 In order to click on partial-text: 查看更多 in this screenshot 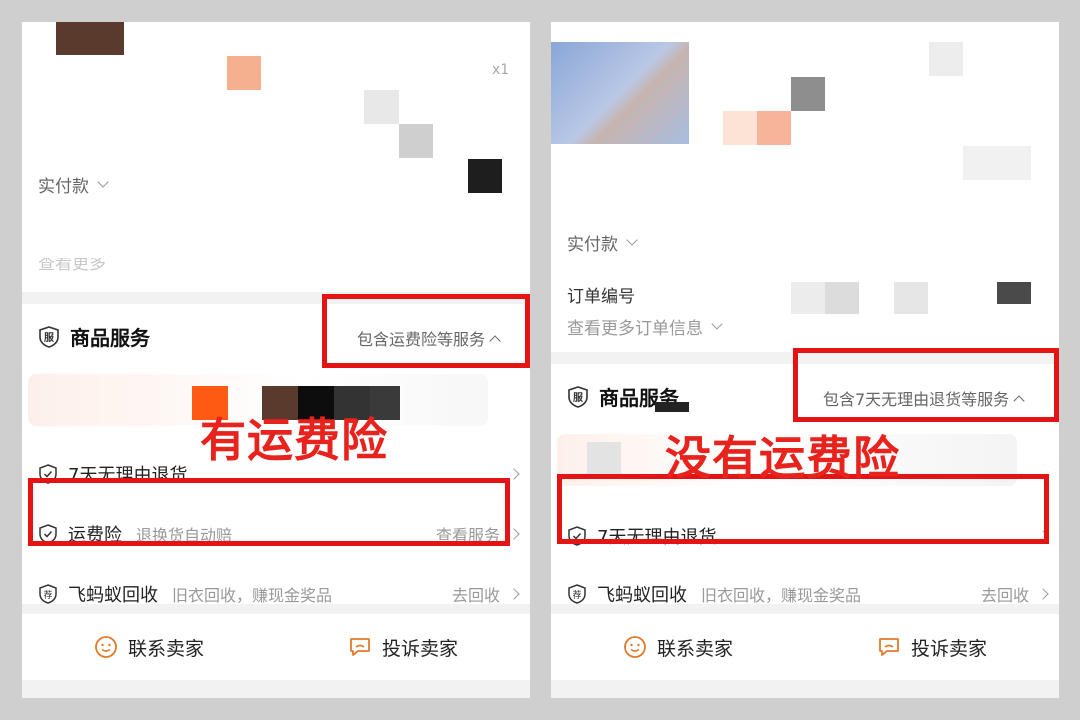, I will do `click(72, 265)`.